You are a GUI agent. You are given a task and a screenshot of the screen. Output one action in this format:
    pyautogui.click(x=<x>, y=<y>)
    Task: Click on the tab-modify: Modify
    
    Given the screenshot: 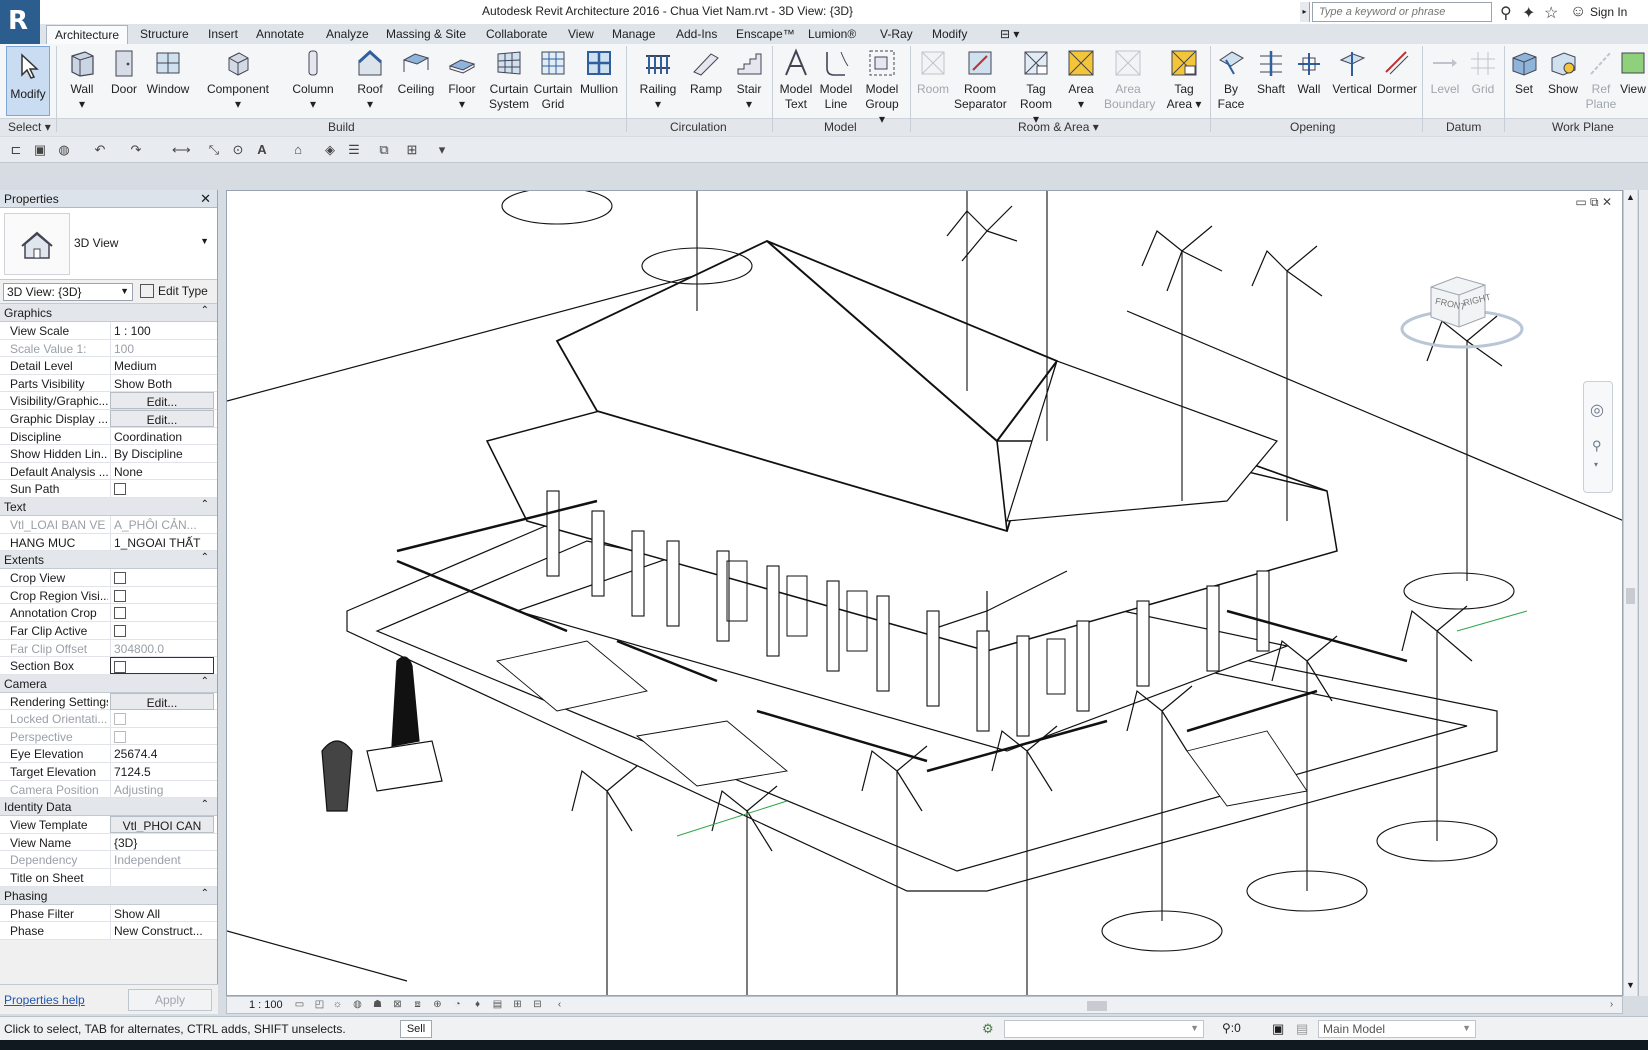 What is the action you would take?
    pyautogui.click(x=949, y=34)
    